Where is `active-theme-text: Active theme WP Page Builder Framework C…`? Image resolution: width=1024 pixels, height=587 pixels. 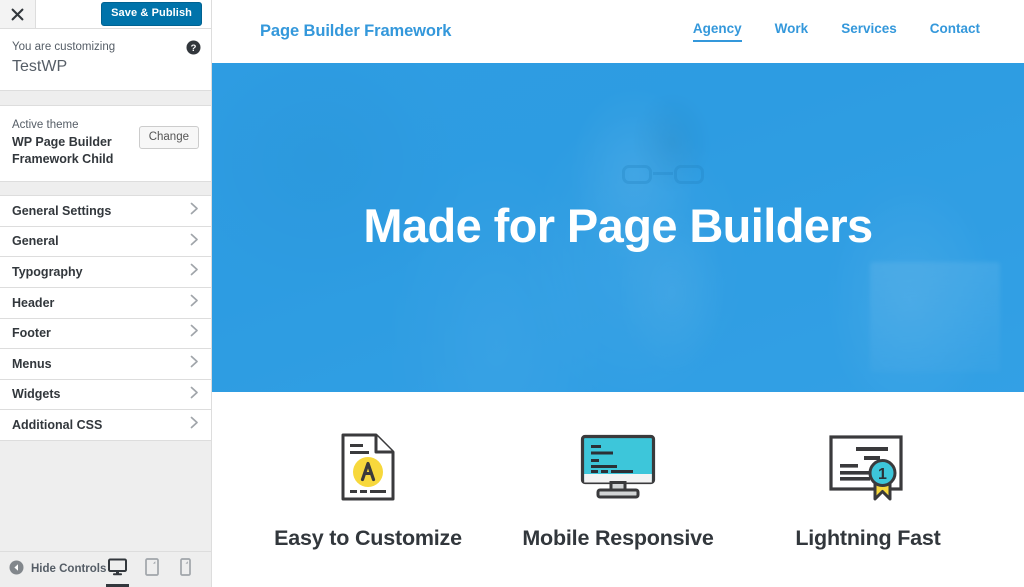
active-theme-text: Active theme WP Page Builder Framework C… is located at coordinates (69, 142).